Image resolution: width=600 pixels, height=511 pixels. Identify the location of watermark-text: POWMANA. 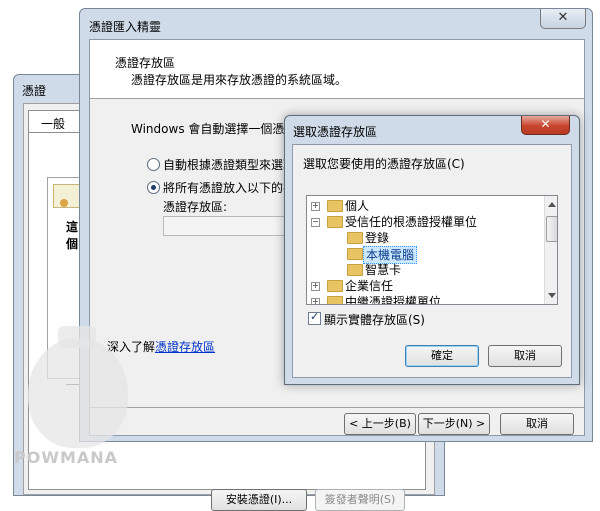
(66, 457).